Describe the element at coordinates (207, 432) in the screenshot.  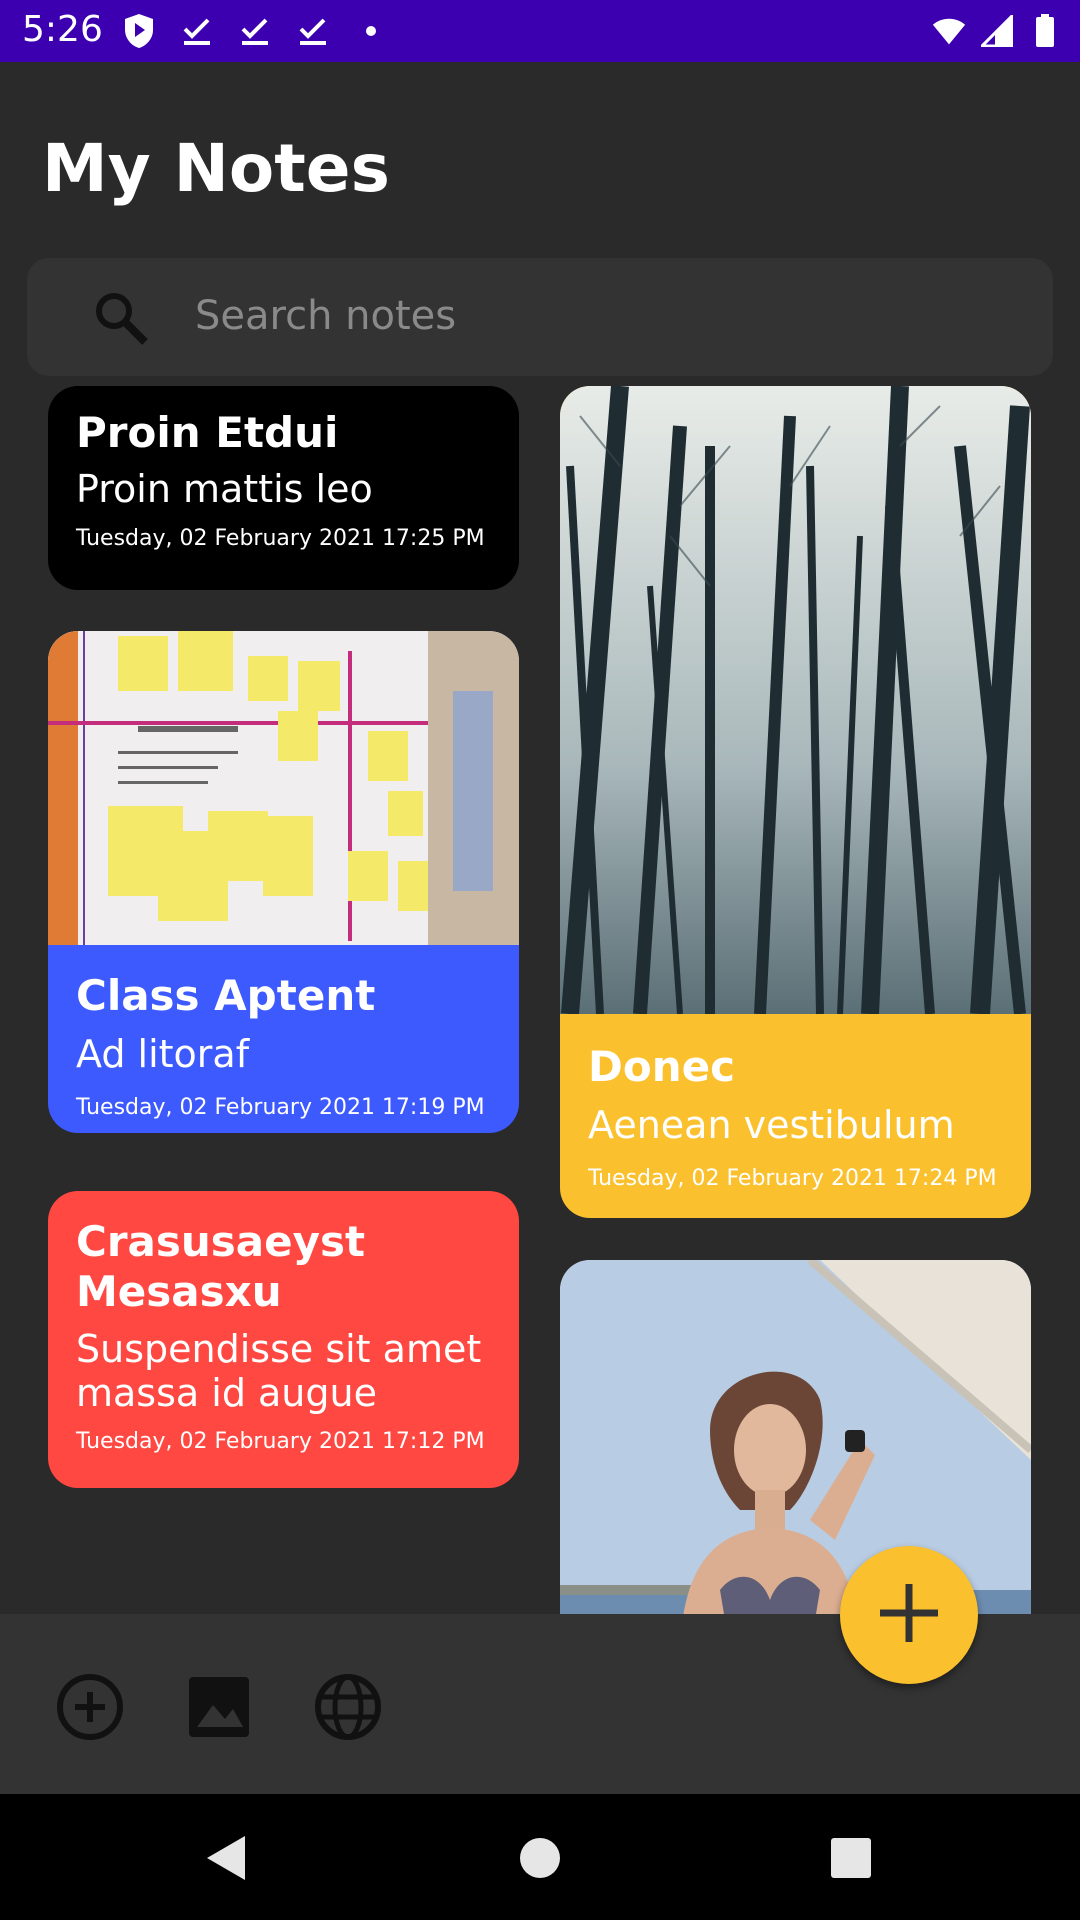
I see `note-title: Proin Etdui` at that location.